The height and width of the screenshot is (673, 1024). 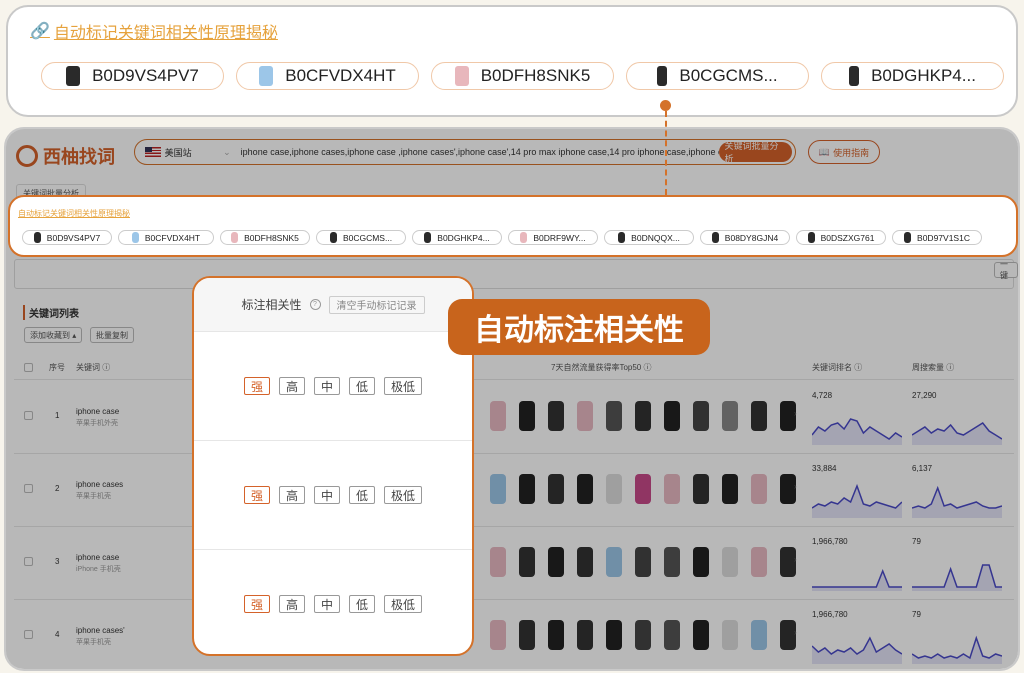 I want to click on table-row: 2 iphone cases 苹果手机壳 › 33,884 6,137, so click(x=512, y=490).